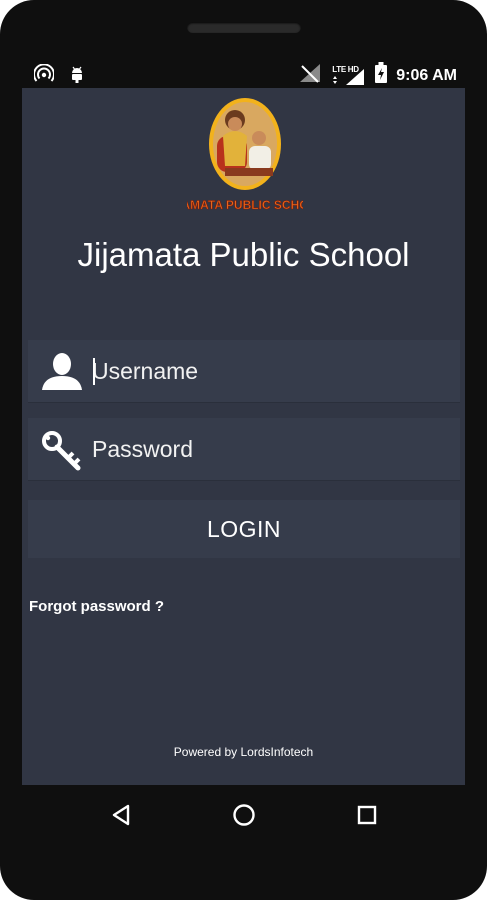 This screenshot has width=487, height=900. I want to click on phone-speaker, so click(244, 27).